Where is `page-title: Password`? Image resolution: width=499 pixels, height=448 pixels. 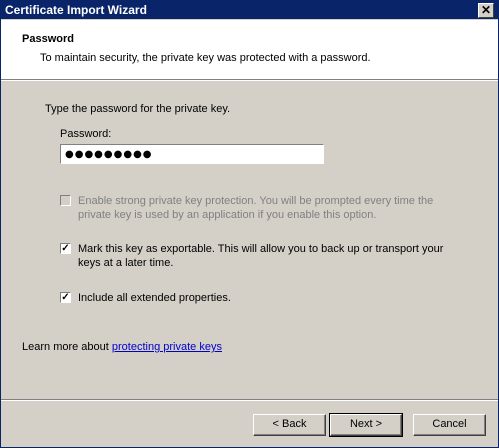 page-title: Password is located at coordinates (48, 39).